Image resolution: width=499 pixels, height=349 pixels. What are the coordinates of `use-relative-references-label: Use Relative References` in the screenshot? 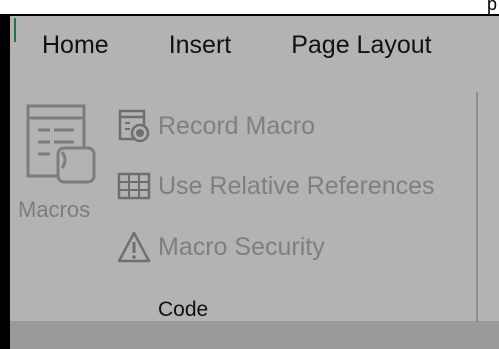 It's located at (296, 185).